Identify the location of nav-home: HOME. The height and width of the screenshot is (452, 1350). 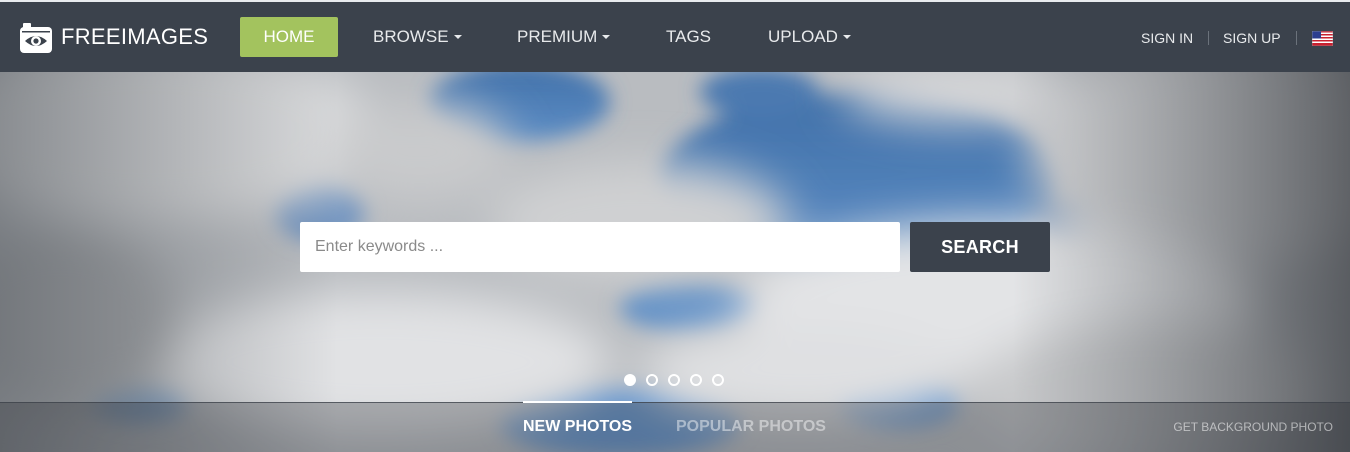
(289, 37).